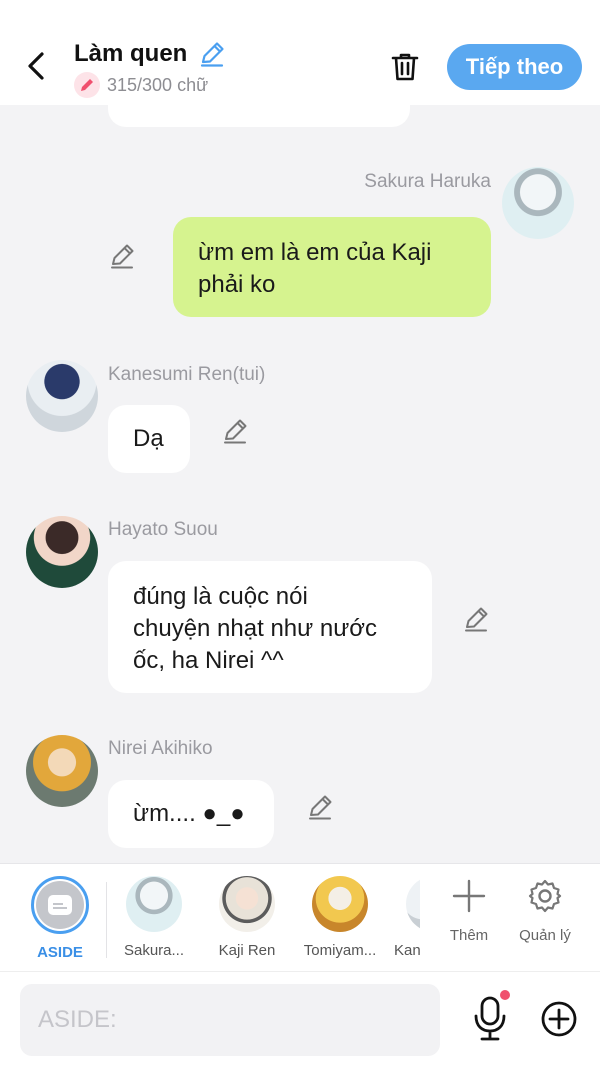 This screenshot has width=600, height=1067. I want to click on counter-pencil-badge, so click(87, 85).